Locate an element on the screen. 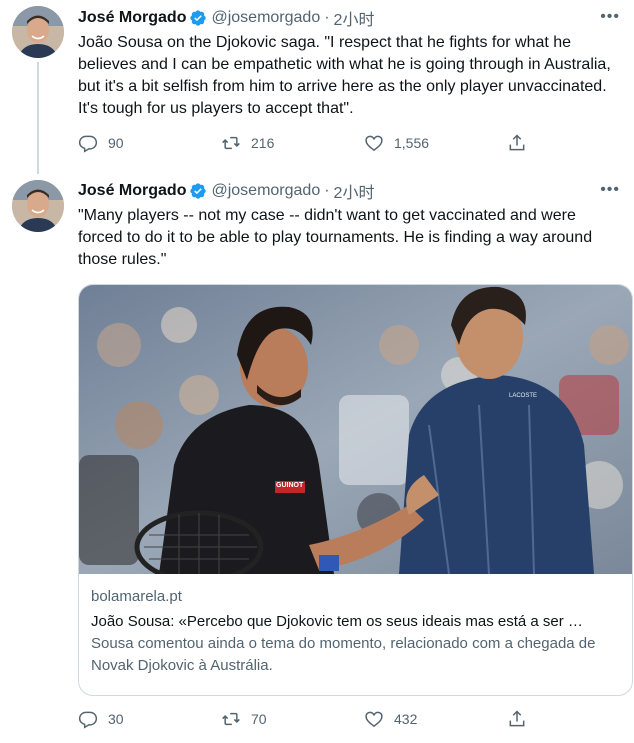 The image size is (634, 743). reply-button: 30 is located at coordinates (149, 719).